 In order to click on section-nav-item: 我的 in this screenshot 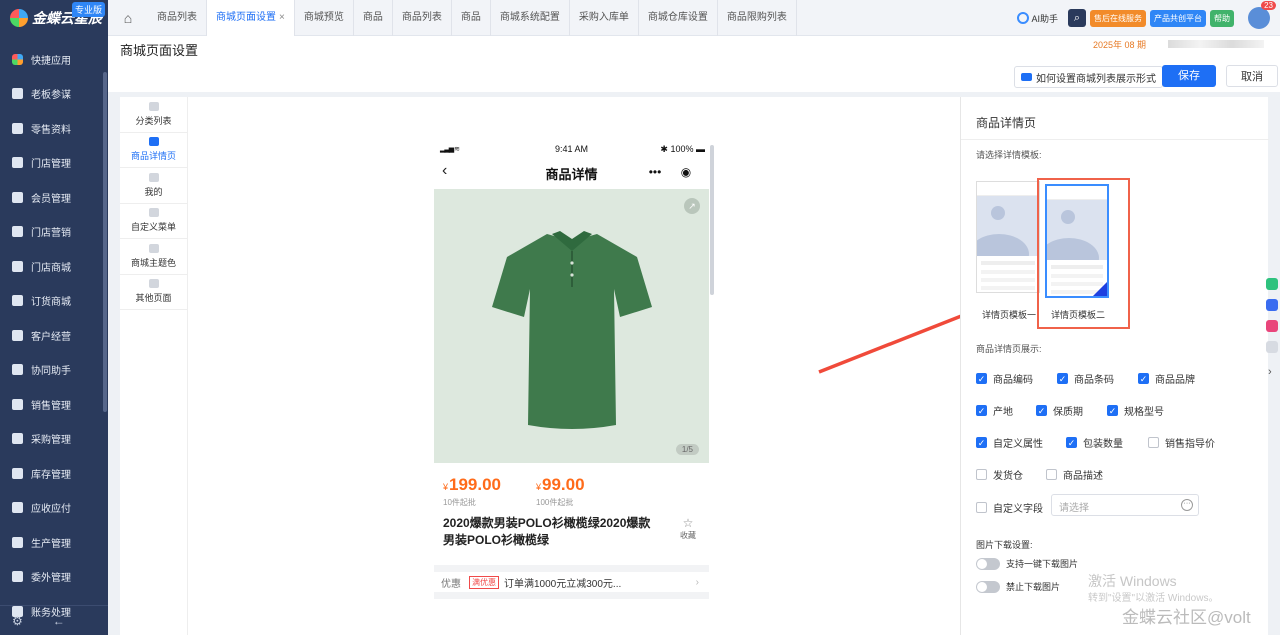, I will do `click(153, 186)`.